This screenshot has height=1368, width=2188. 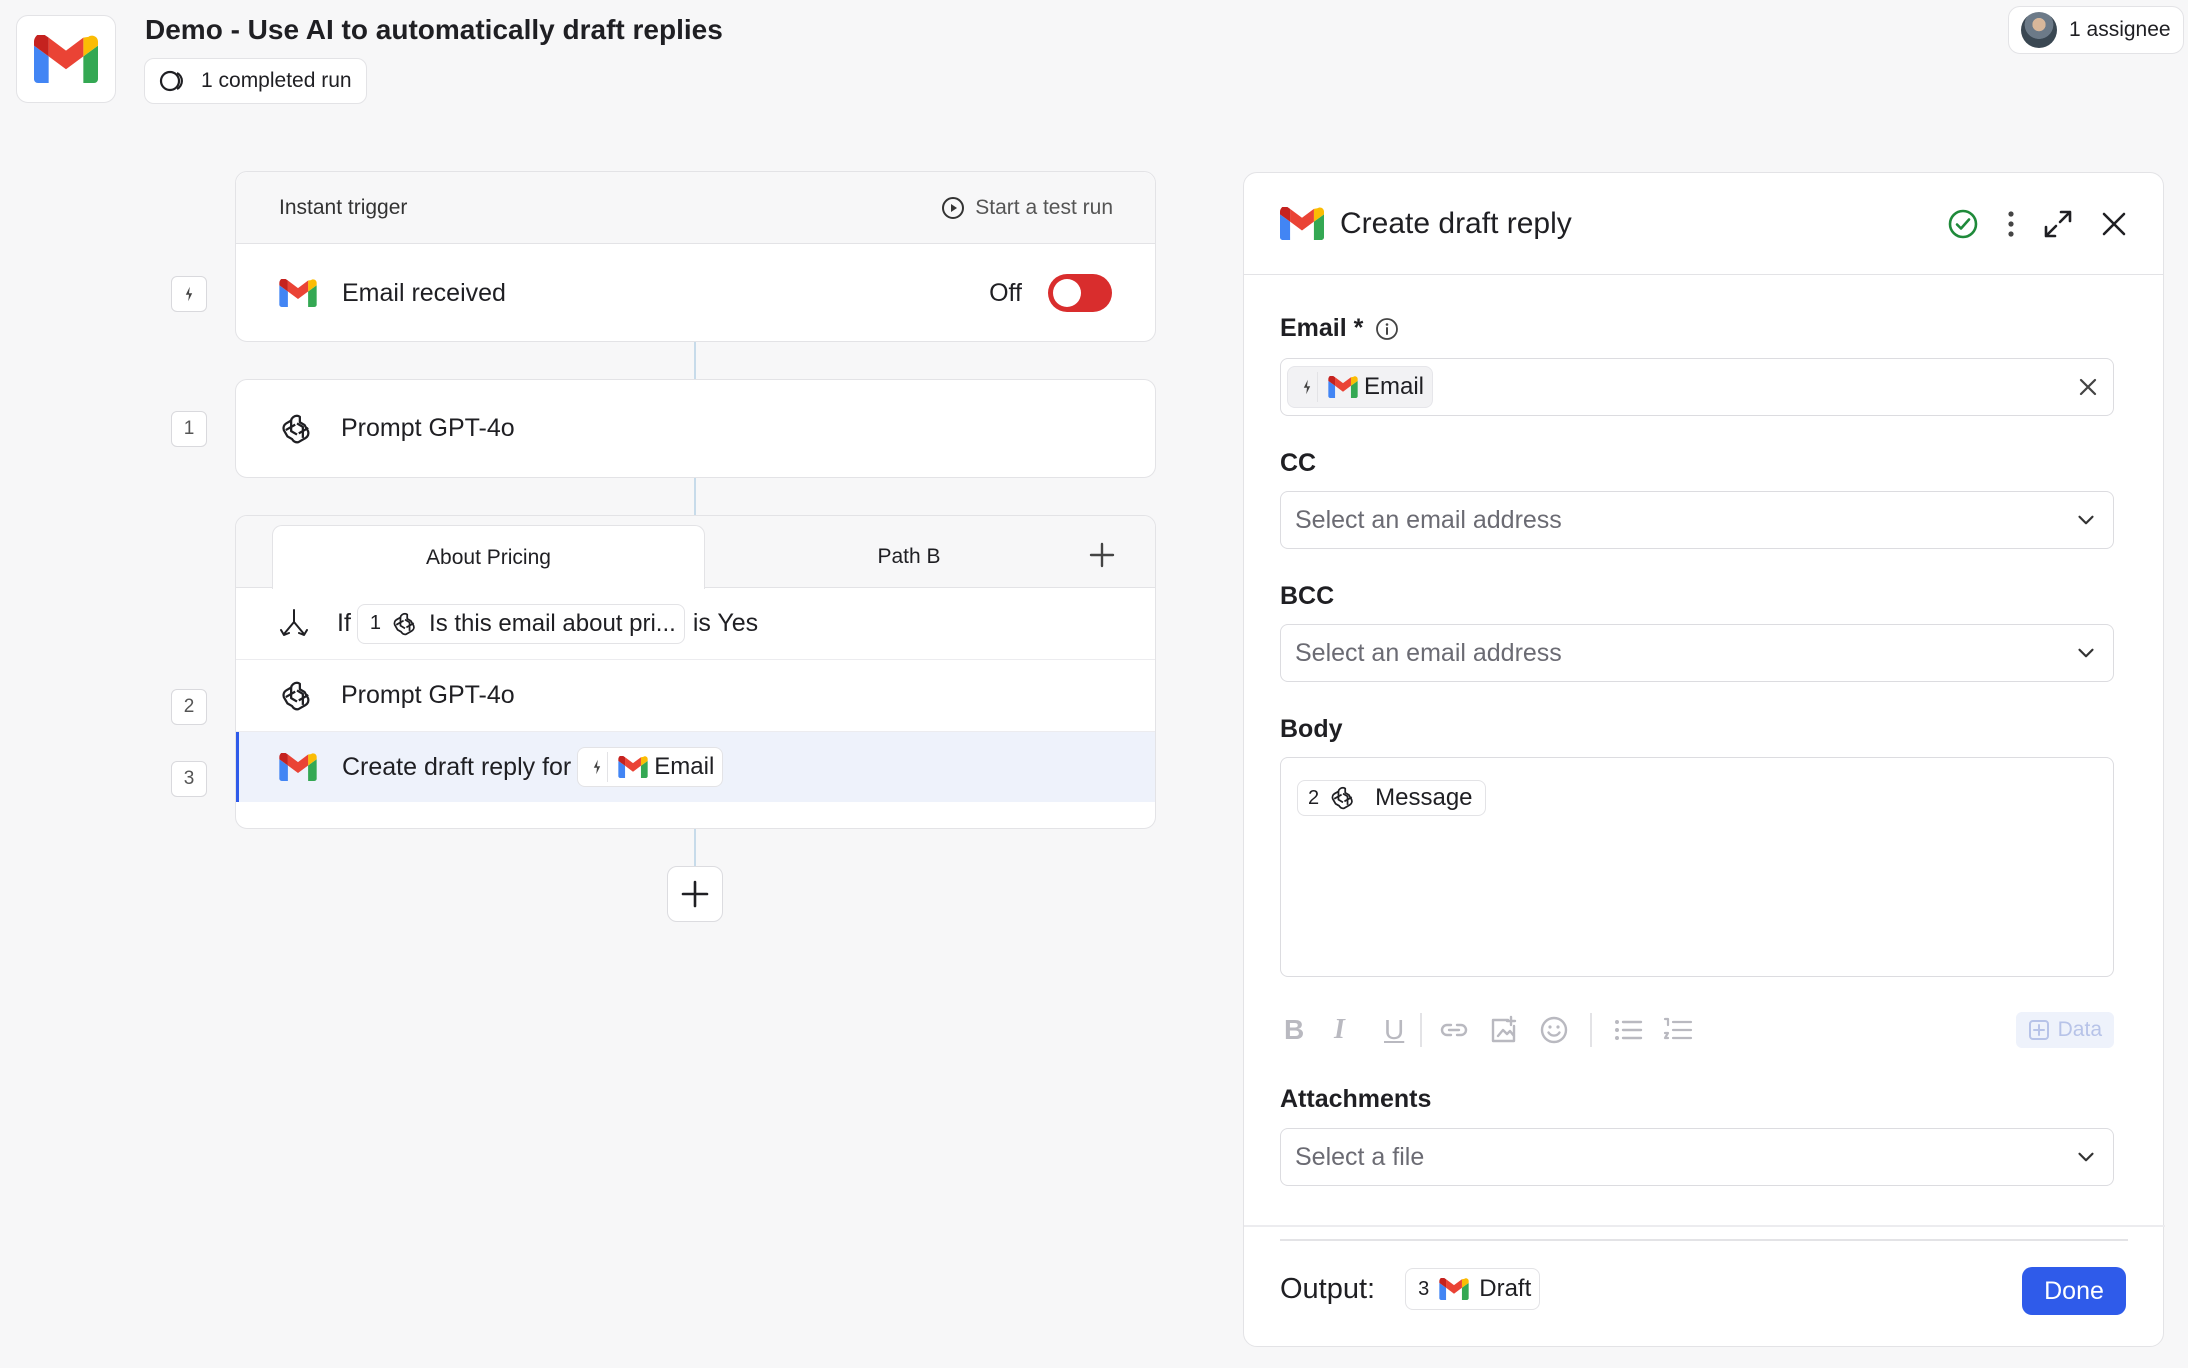 What do you see at coordinates (1394, 386) in the screenshot?
I see `email-chip-label: Email` at bounding box center [1394, 386].